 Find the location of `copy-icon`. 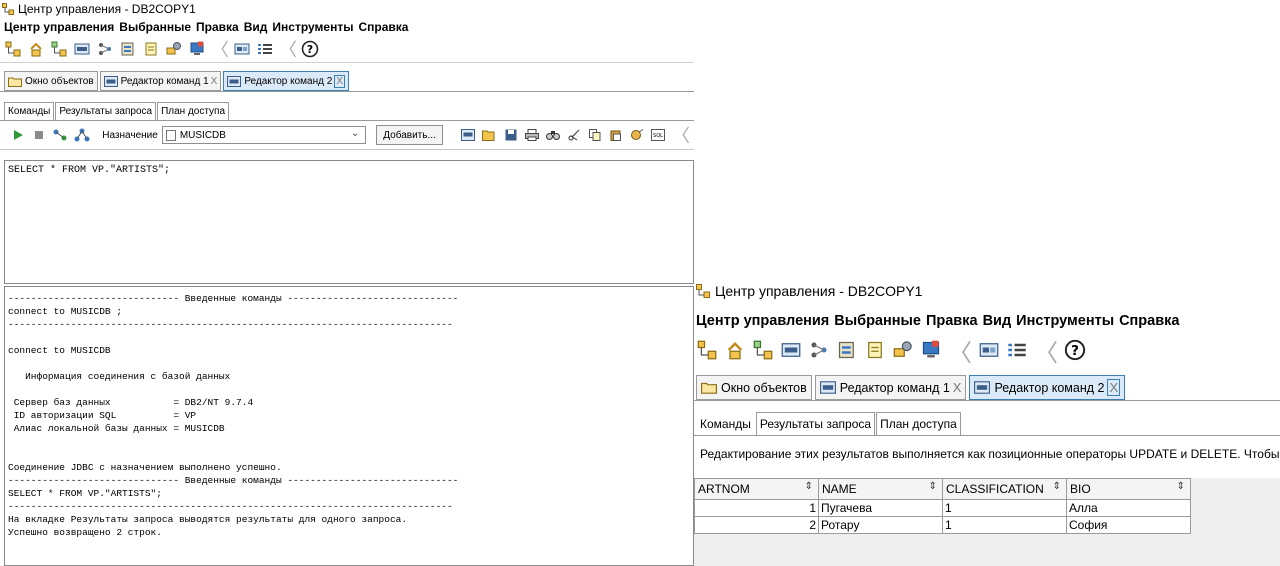

copy-icon is located at coordinates (595, 135).